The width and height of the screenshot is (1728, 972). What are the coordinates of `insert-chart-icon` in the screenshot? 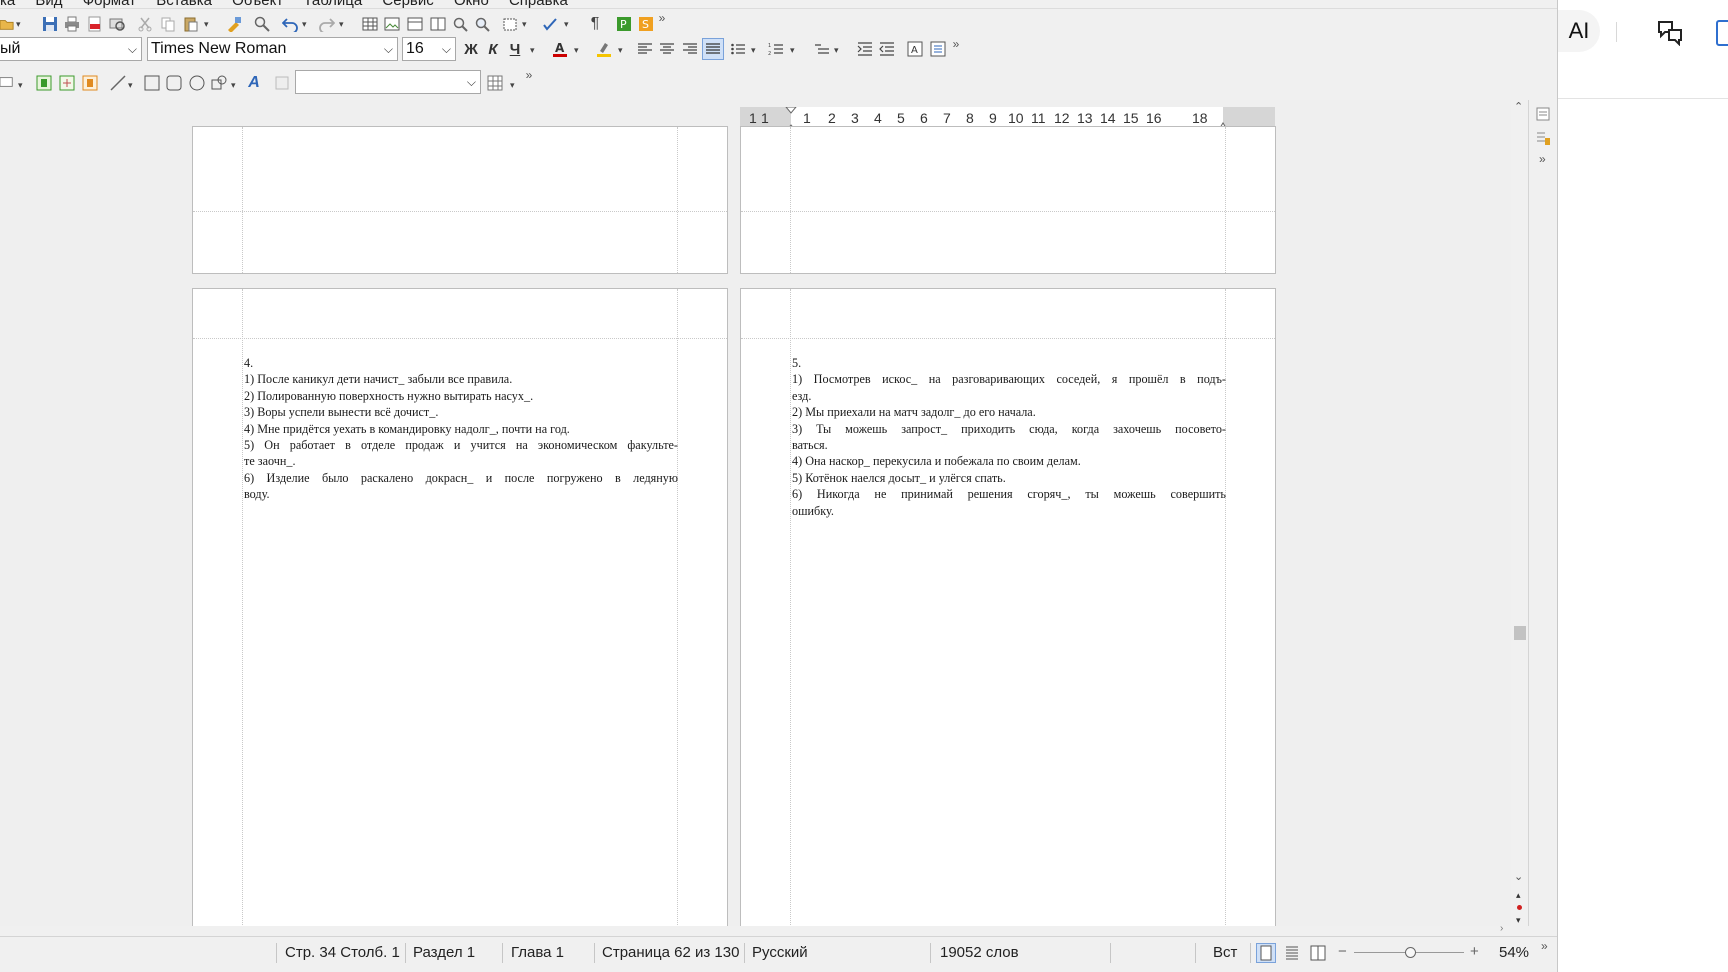 It's located at (415, 24).